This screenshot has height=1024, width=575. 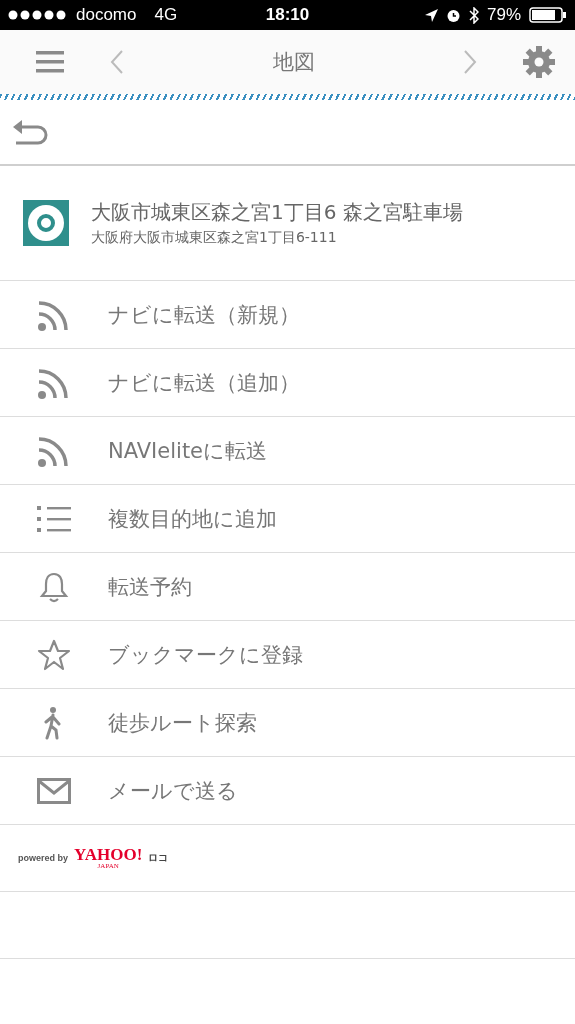 I want to click on clock-time: 18:10, so click(x=287, y=15).